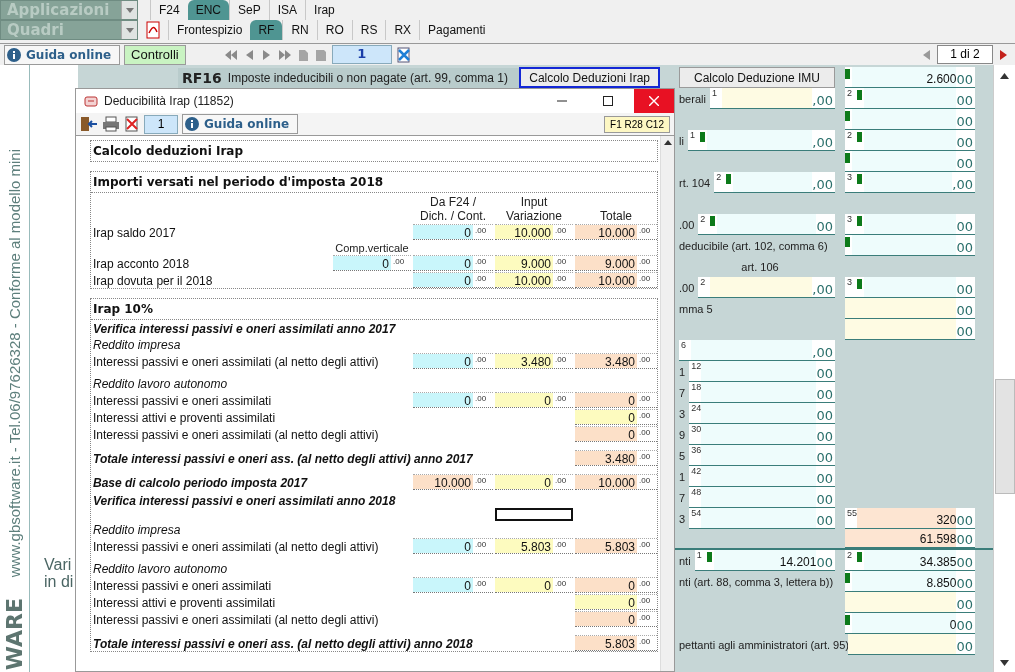  Describe the element at coordinates (324, 10) in the screenshot. I see `tab: Irap` at that location.